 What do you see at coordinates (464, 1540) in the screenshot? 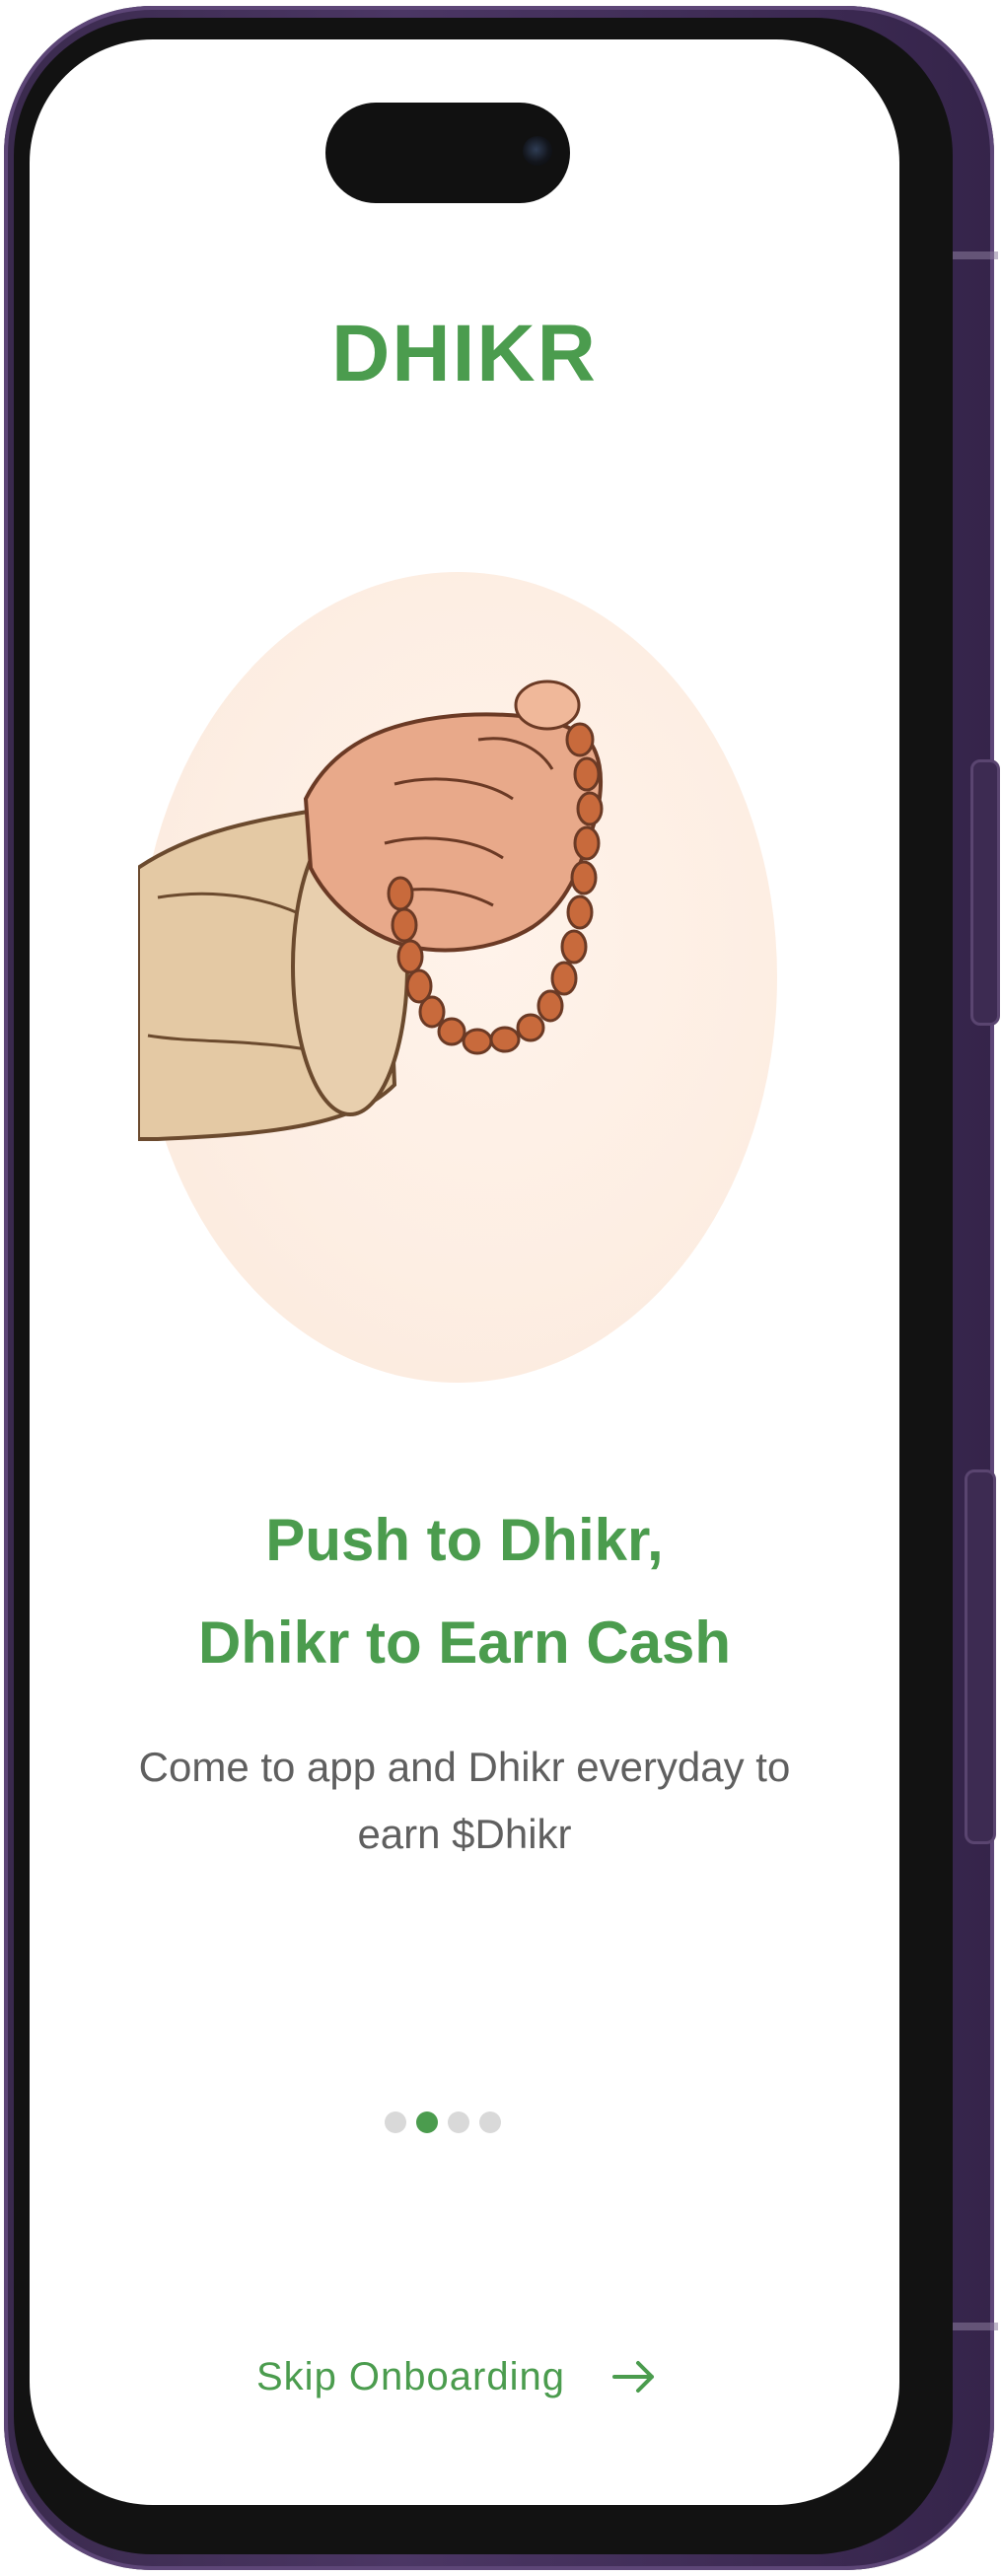
I see `headline-line-1: Push to Dhikr,` at bounding box center [464, 1540].